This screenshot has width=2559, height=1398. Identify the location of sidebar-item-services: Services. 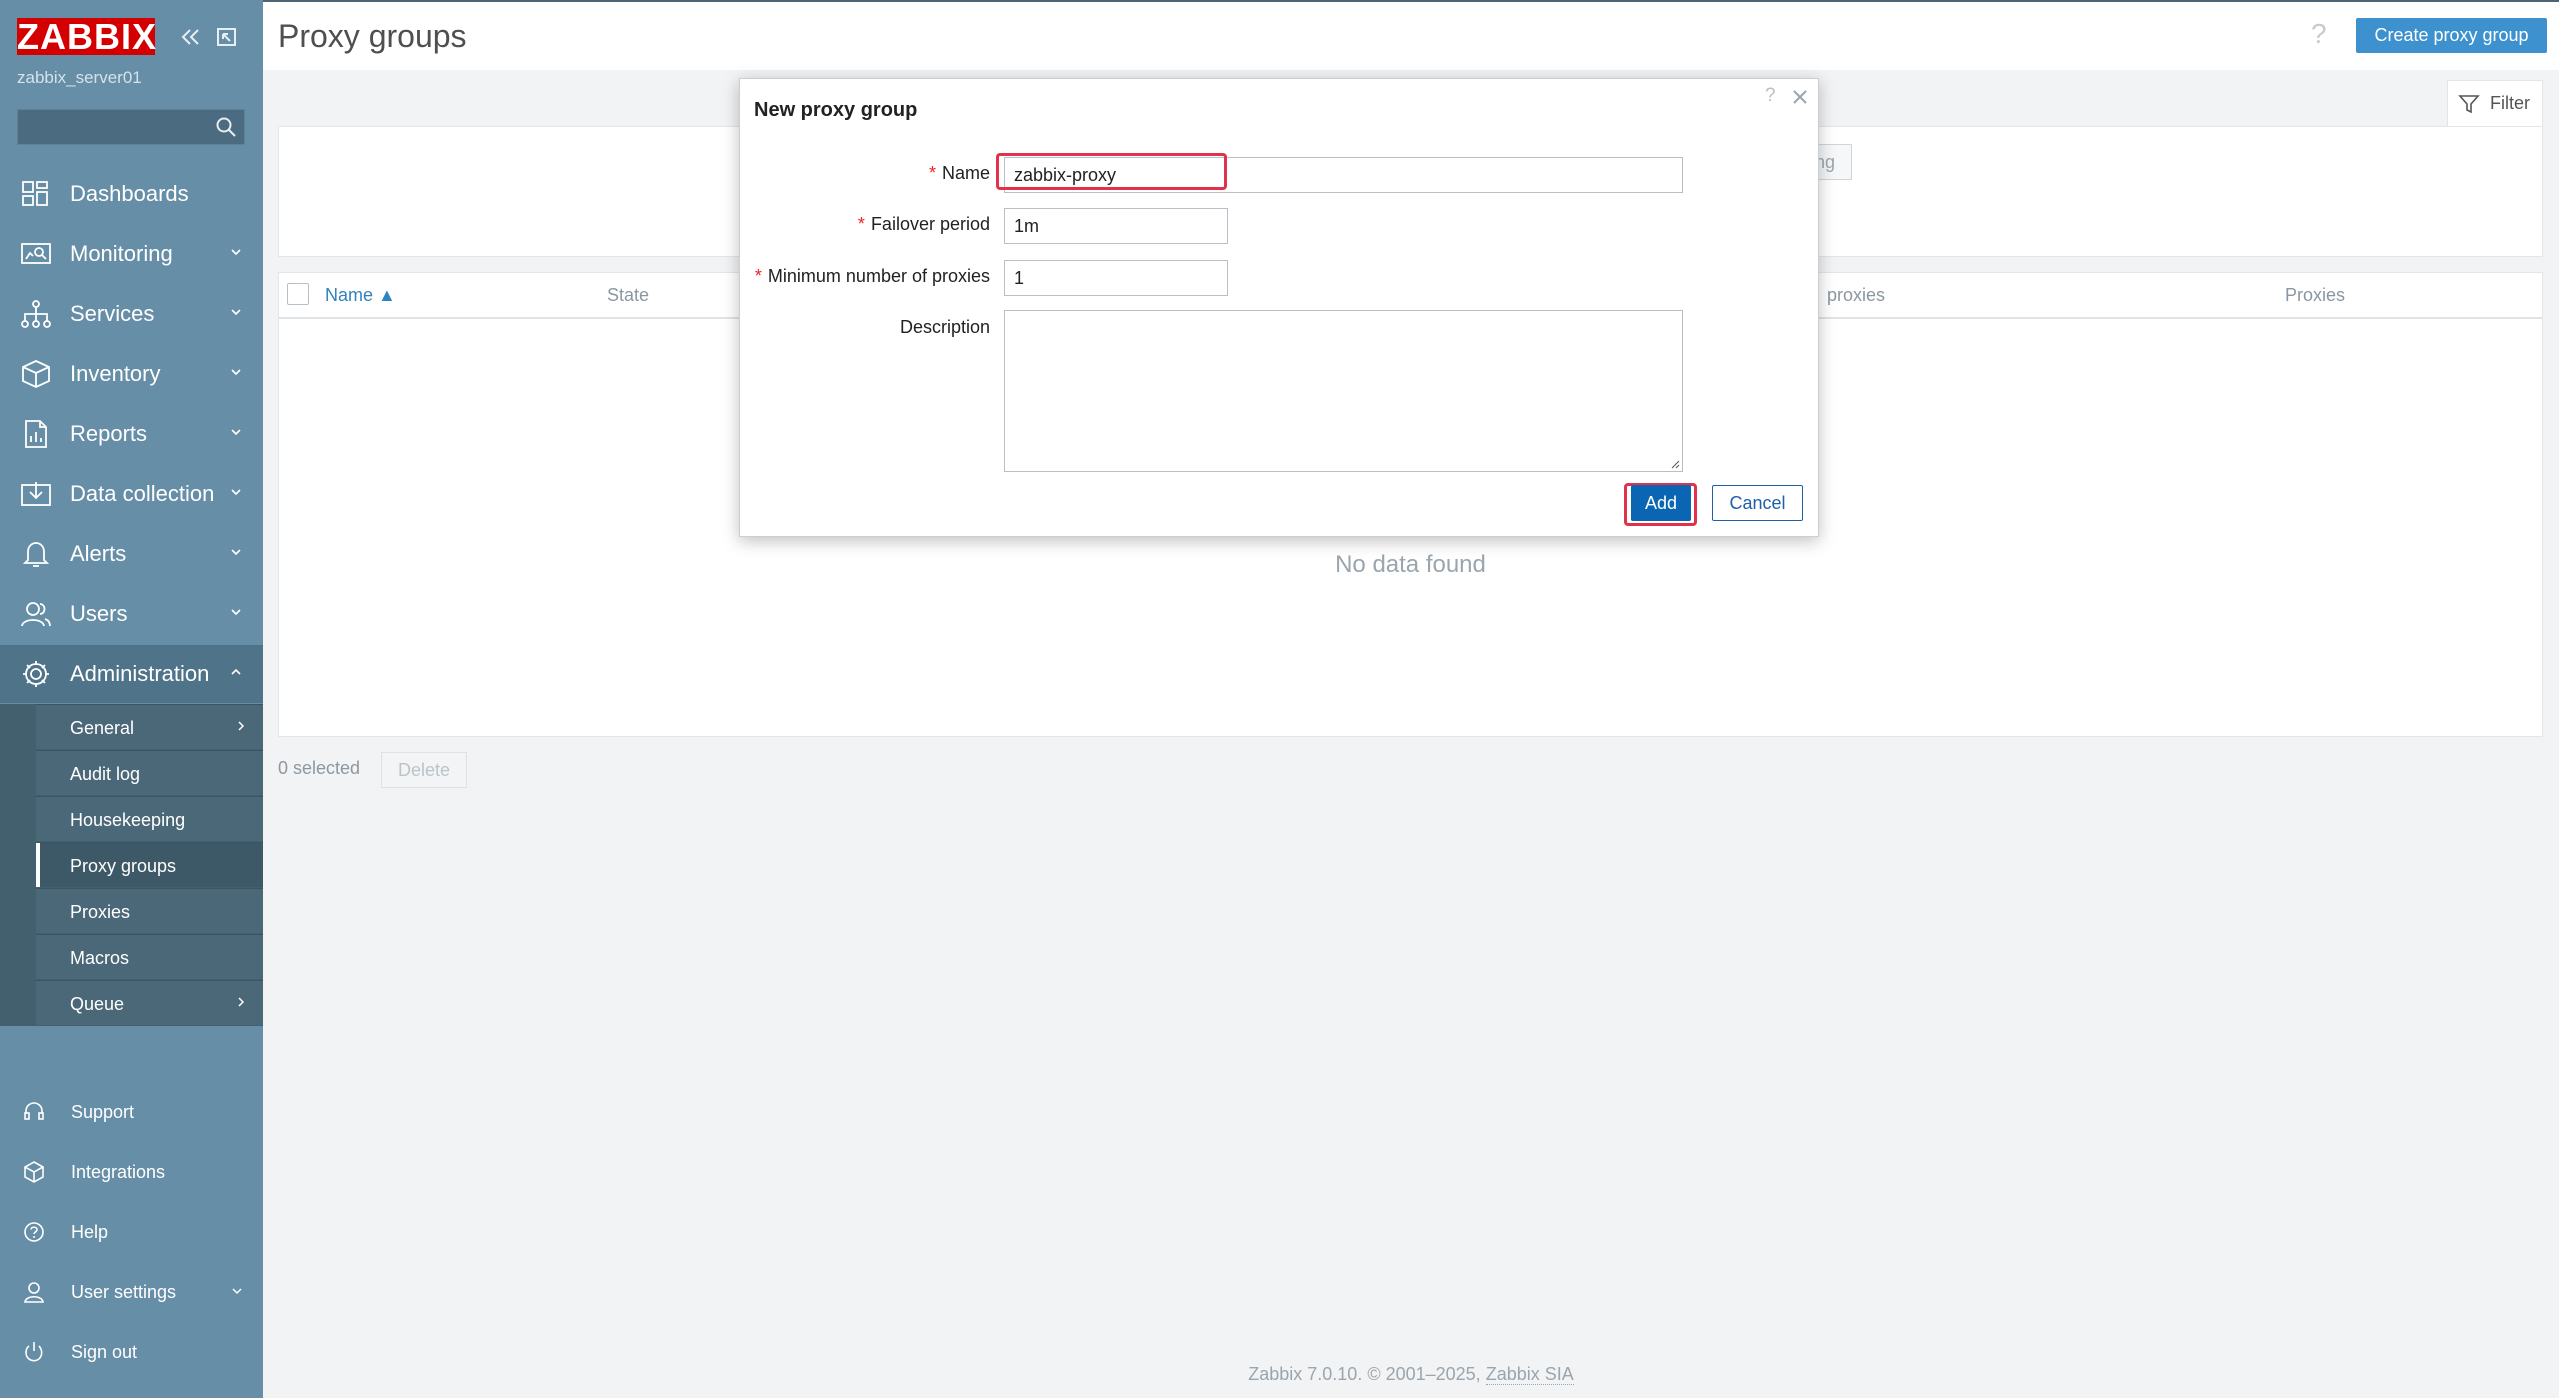
(131, 314).